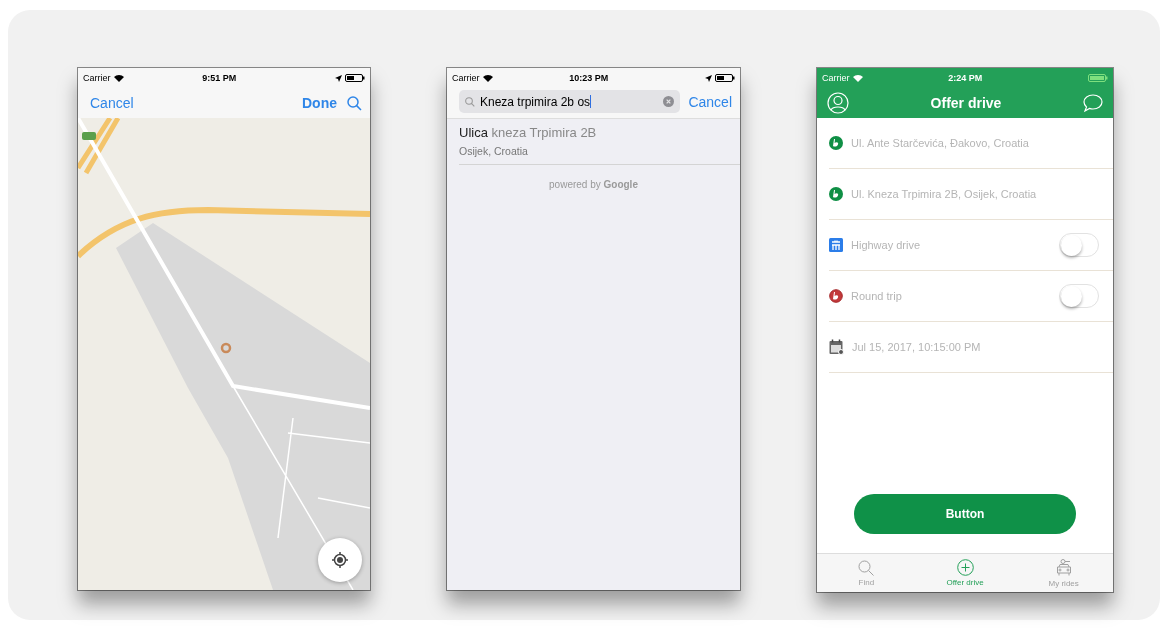 The width and height of the screenshot is (1168, 629). I want to click on option-label: Highway drive, so click(886, 245).